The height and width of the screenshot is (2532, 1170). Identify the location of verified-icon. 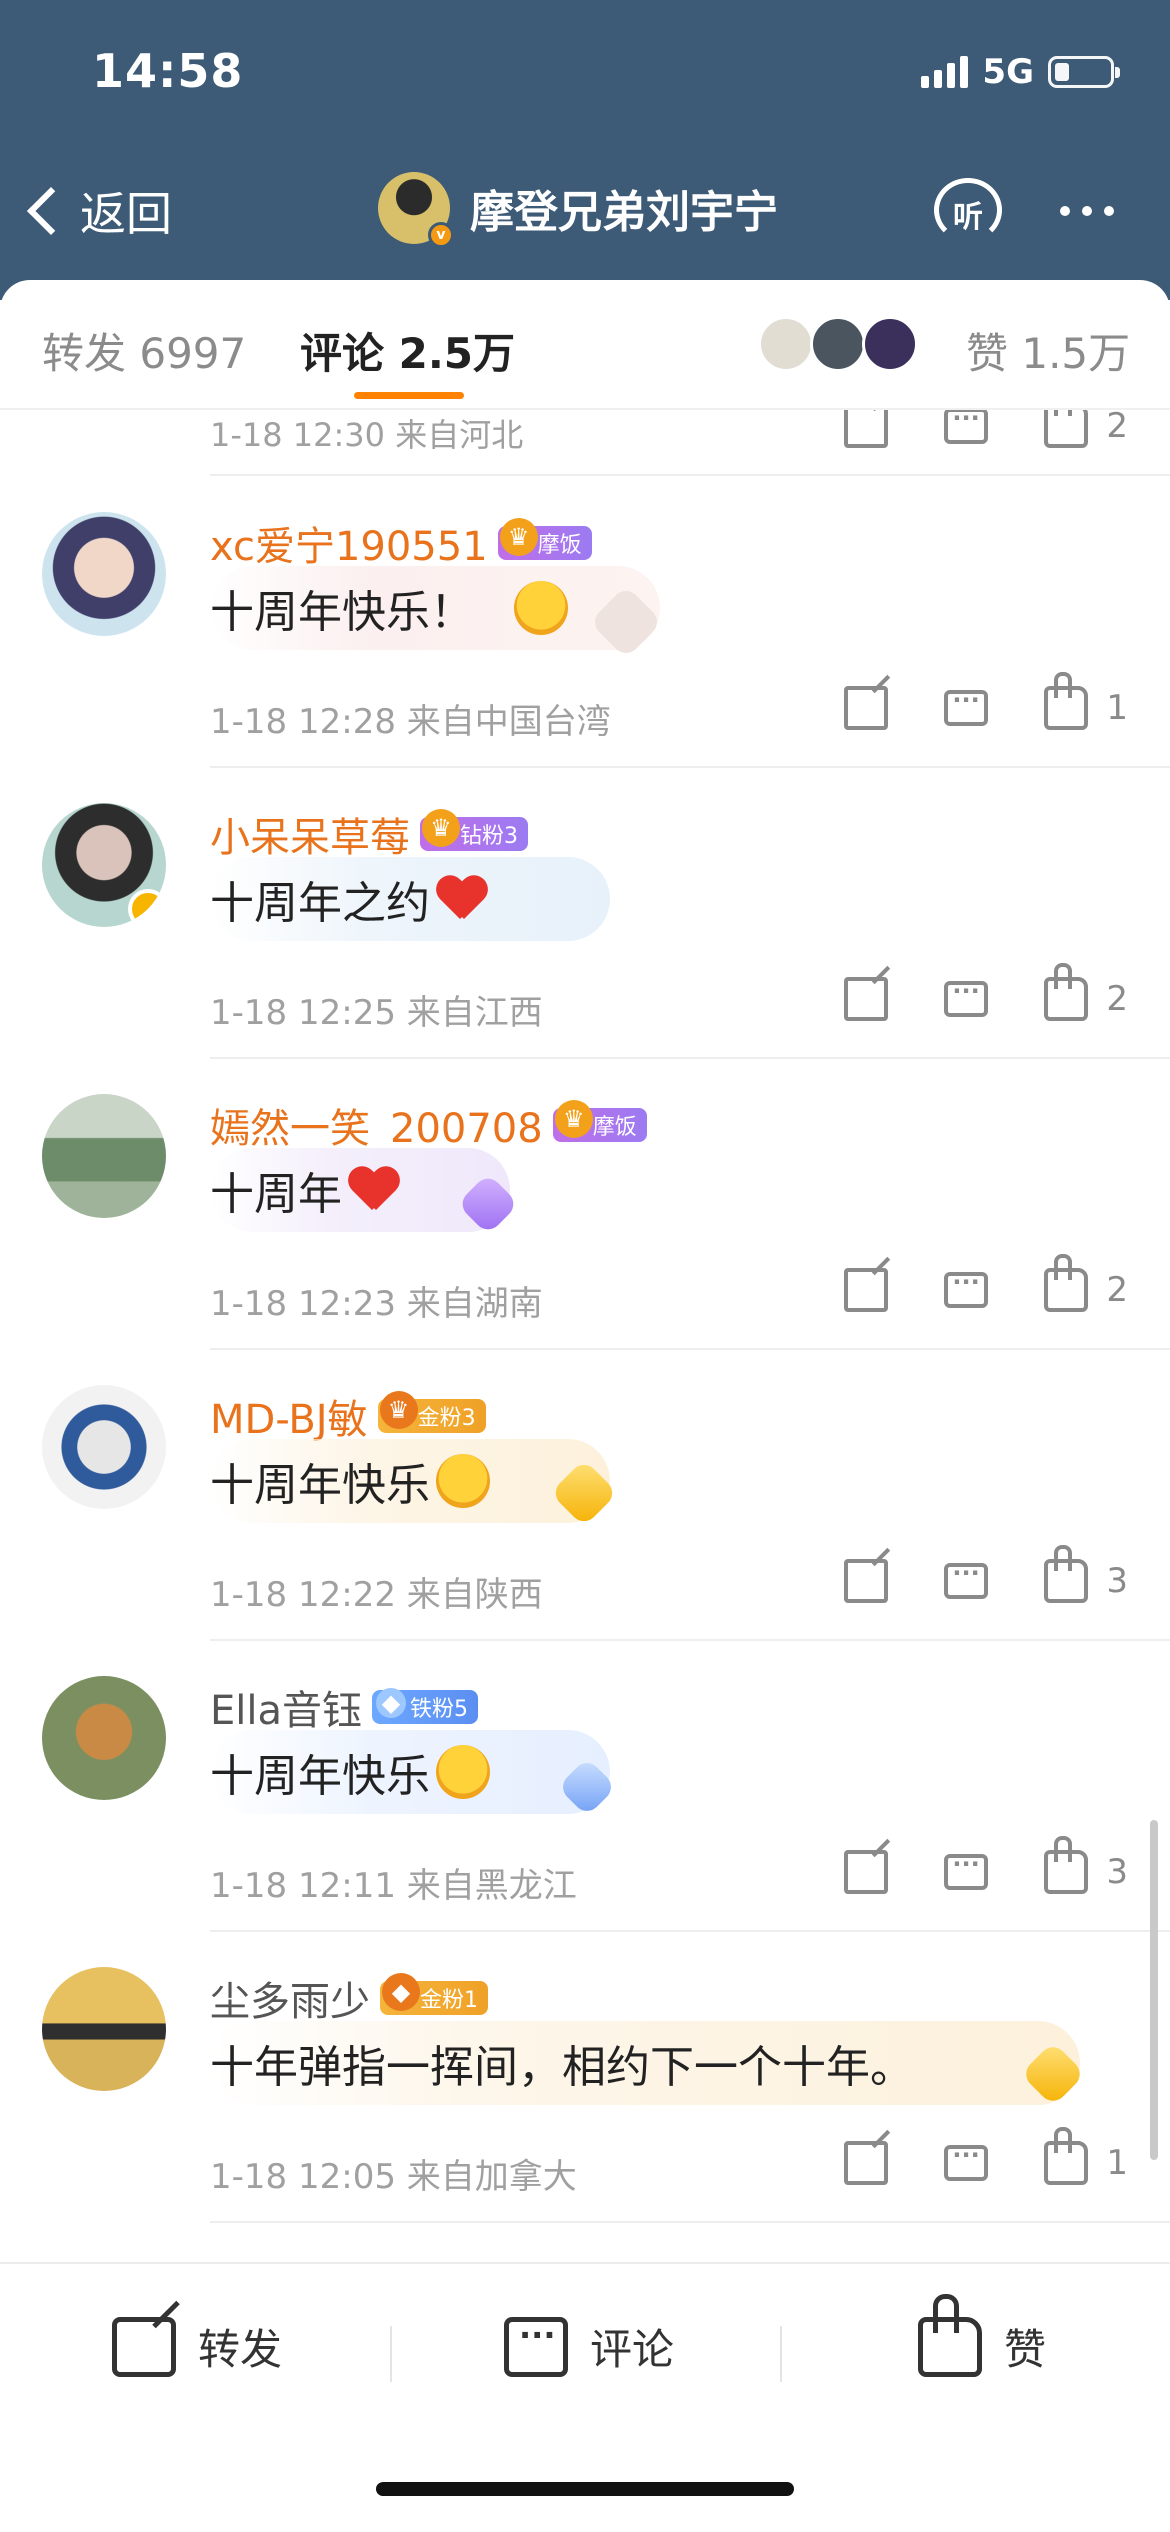
(147, 908).